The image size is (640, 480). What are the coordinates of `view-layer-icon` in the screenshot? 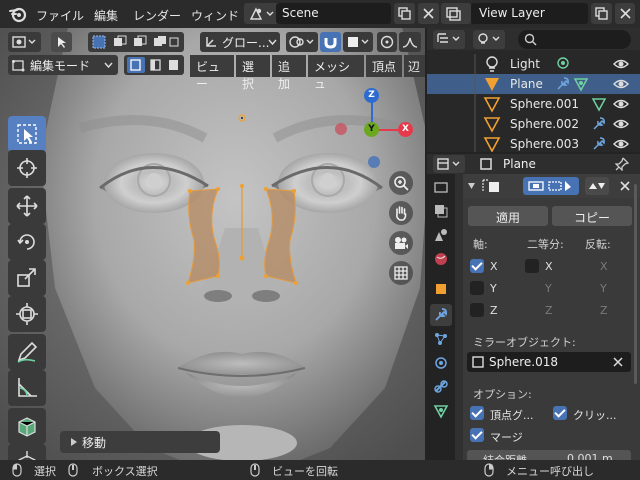 It's located at (453, 14).